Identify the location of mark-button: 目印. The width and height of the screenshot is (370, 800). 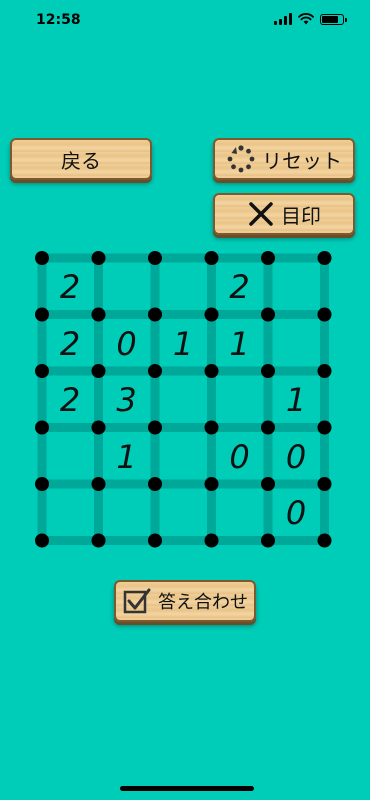
(284, 214).